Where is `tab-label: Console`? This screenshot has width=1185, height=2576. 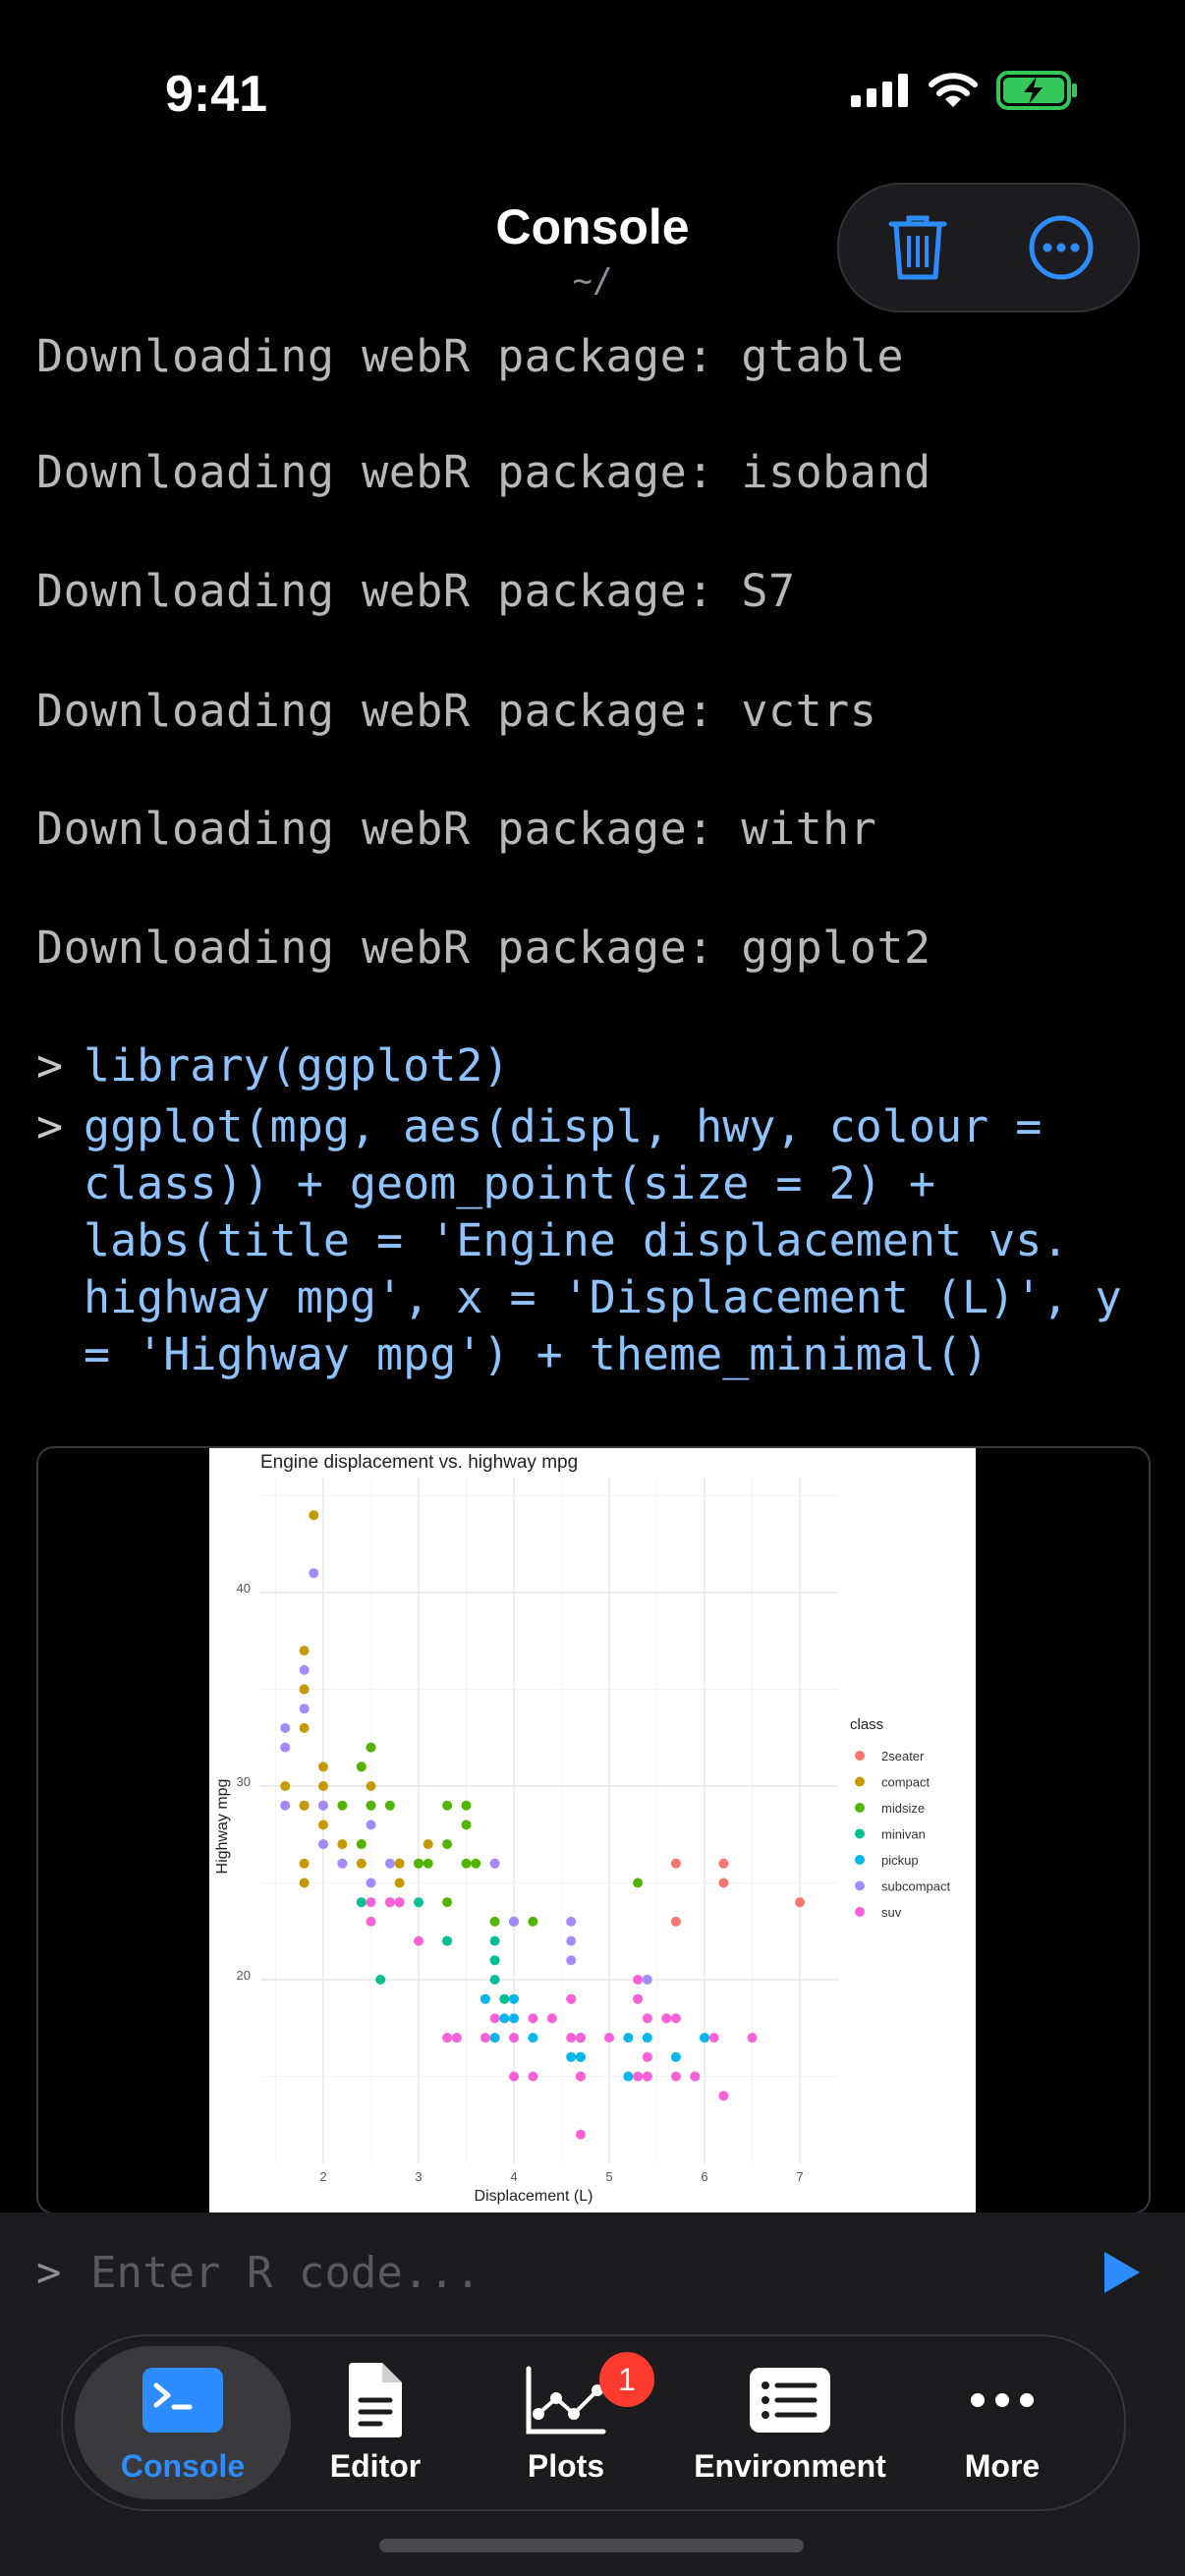 tab-label: Console is located at coordinates (183, 2466).